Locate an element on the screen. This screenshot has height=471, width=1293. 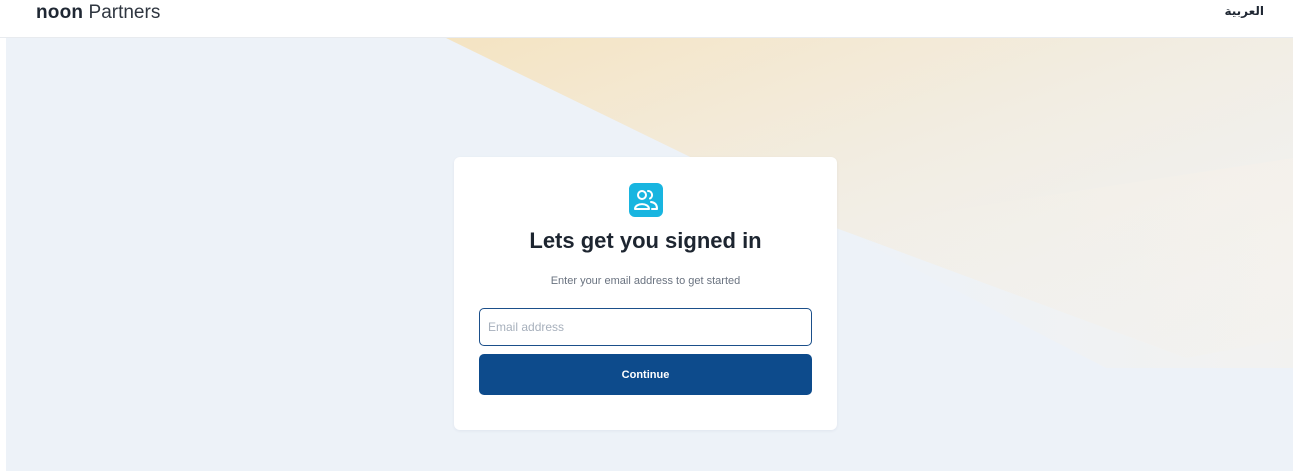
signin-subtitle: Enter your email address to get started is located at coordinates (645, 281).